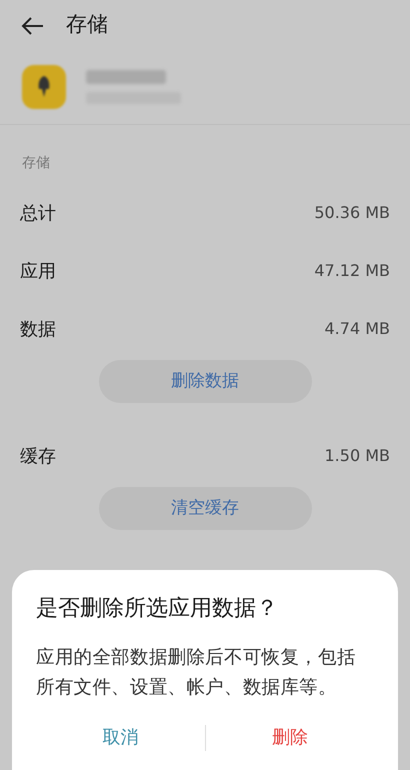 This screenshot has height=770, width=410. I want to click on row-value: 1.50 MB, so click(357, 456).